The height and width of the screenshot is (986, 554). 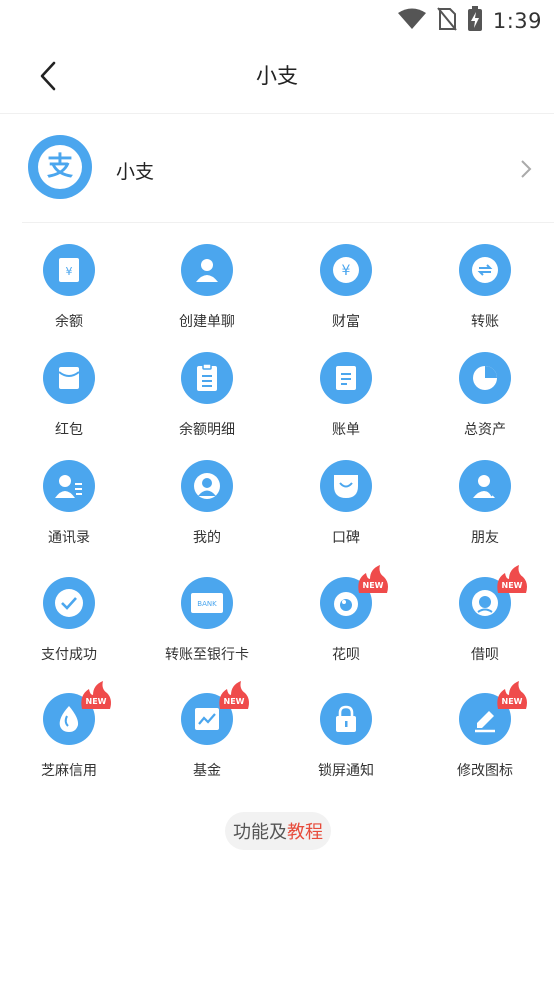 I want to click on contacts-icon, so click(x=69, y=486).